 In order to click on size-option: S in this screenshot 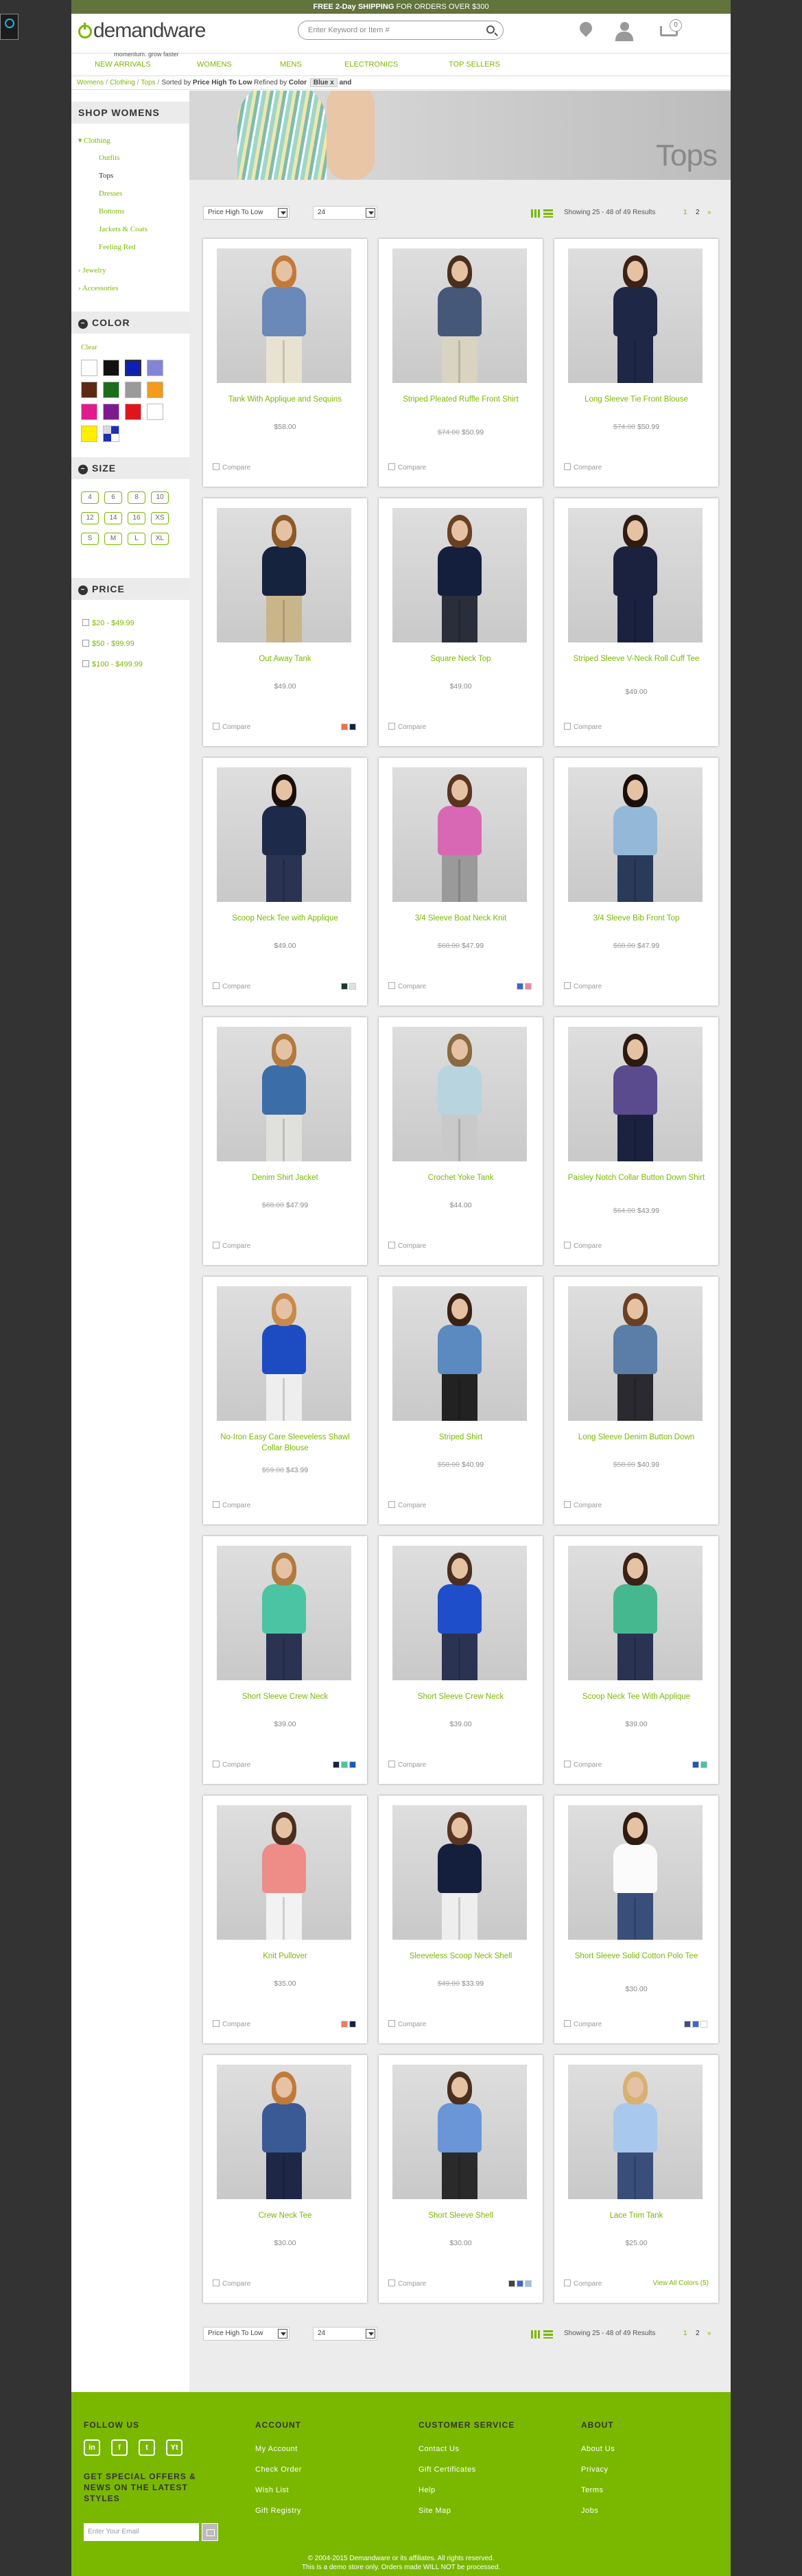, I will do `click(90, 539)`.